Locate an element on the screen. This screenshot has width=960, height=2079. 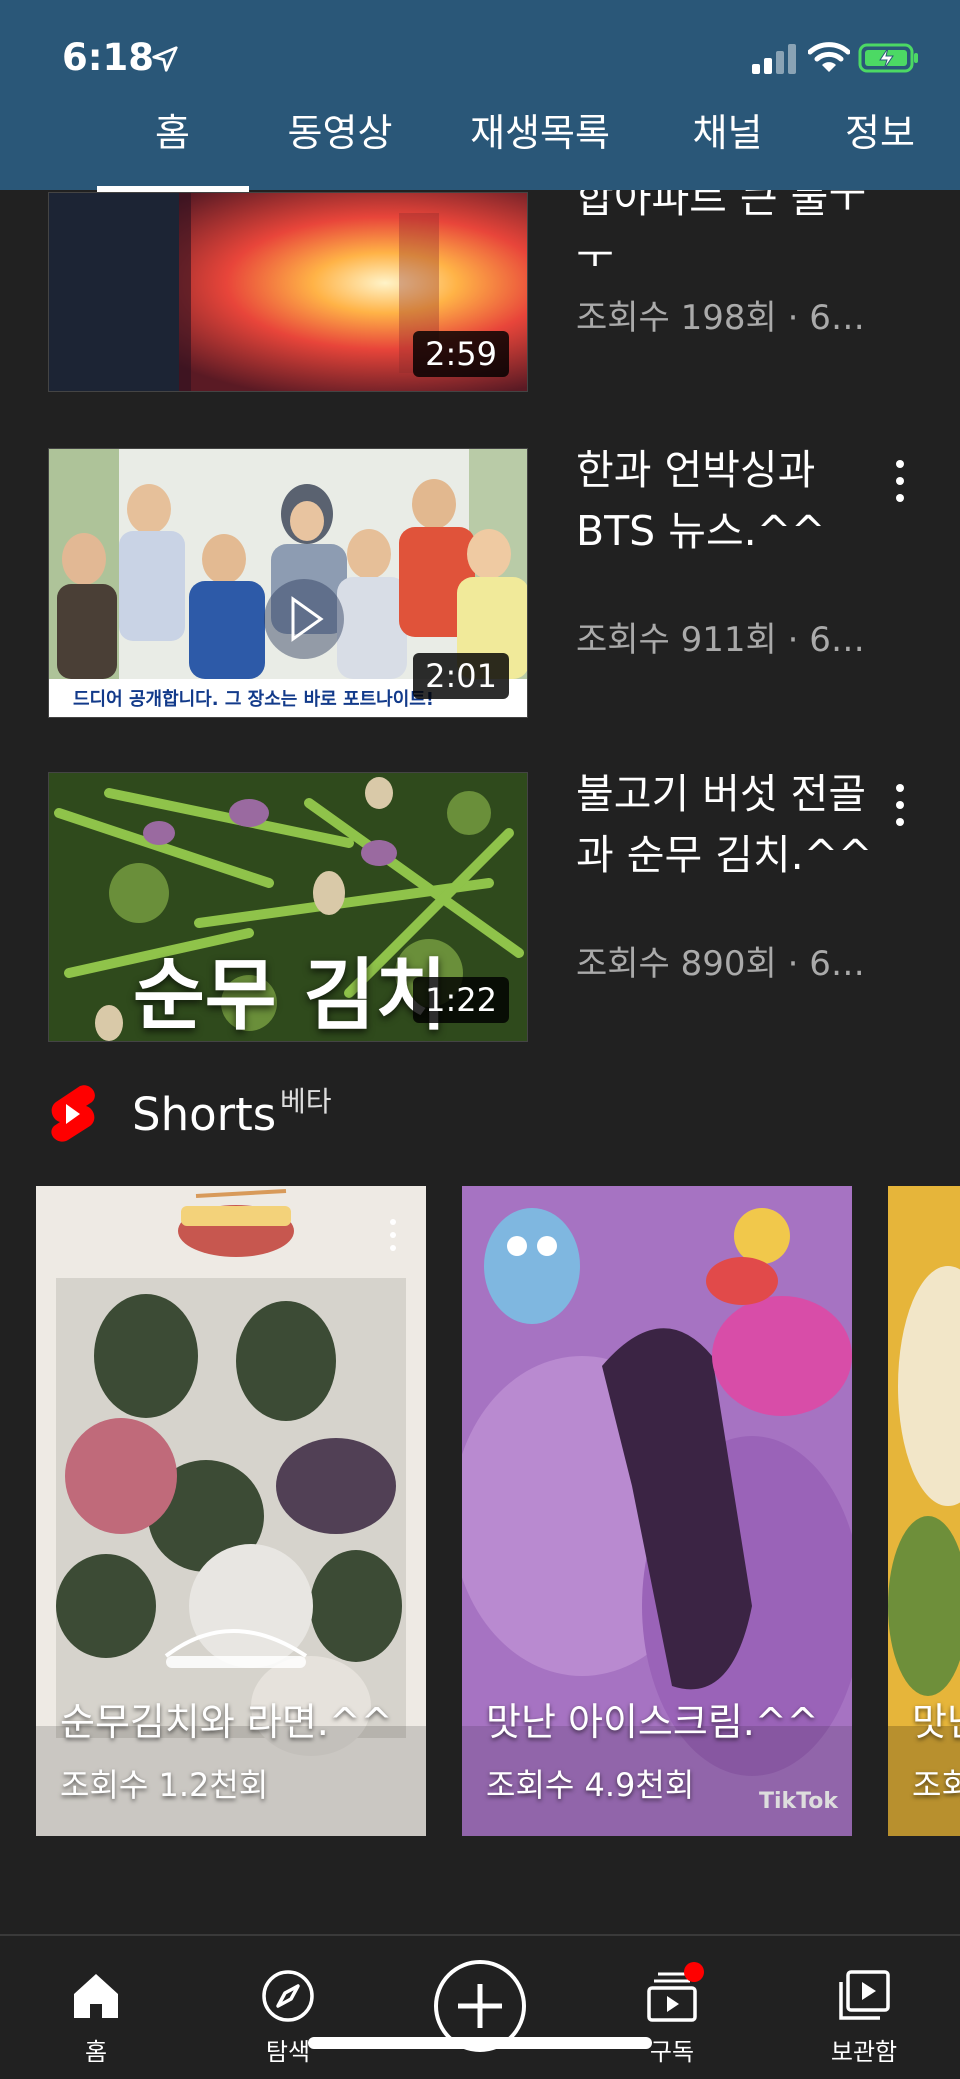
short-views: 조회수 4.9천회 is located at coordinates (590, 1785).